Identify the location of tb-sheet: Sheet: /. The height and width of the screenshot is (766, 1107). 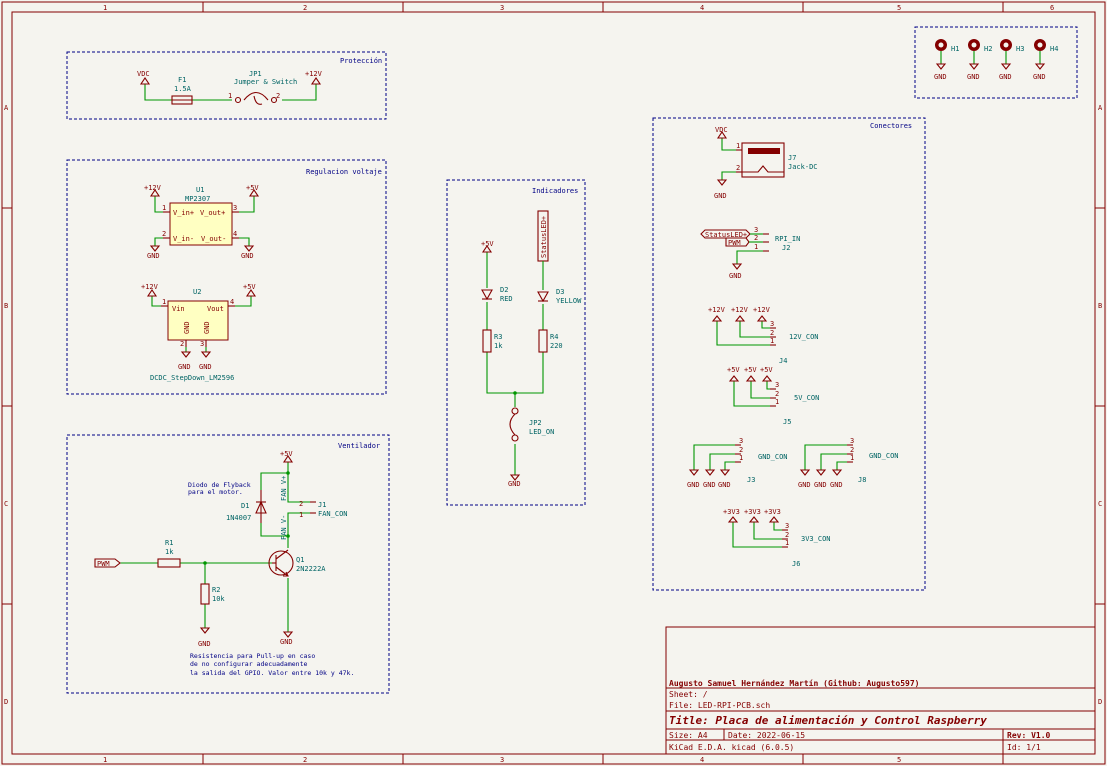
(688, 694).